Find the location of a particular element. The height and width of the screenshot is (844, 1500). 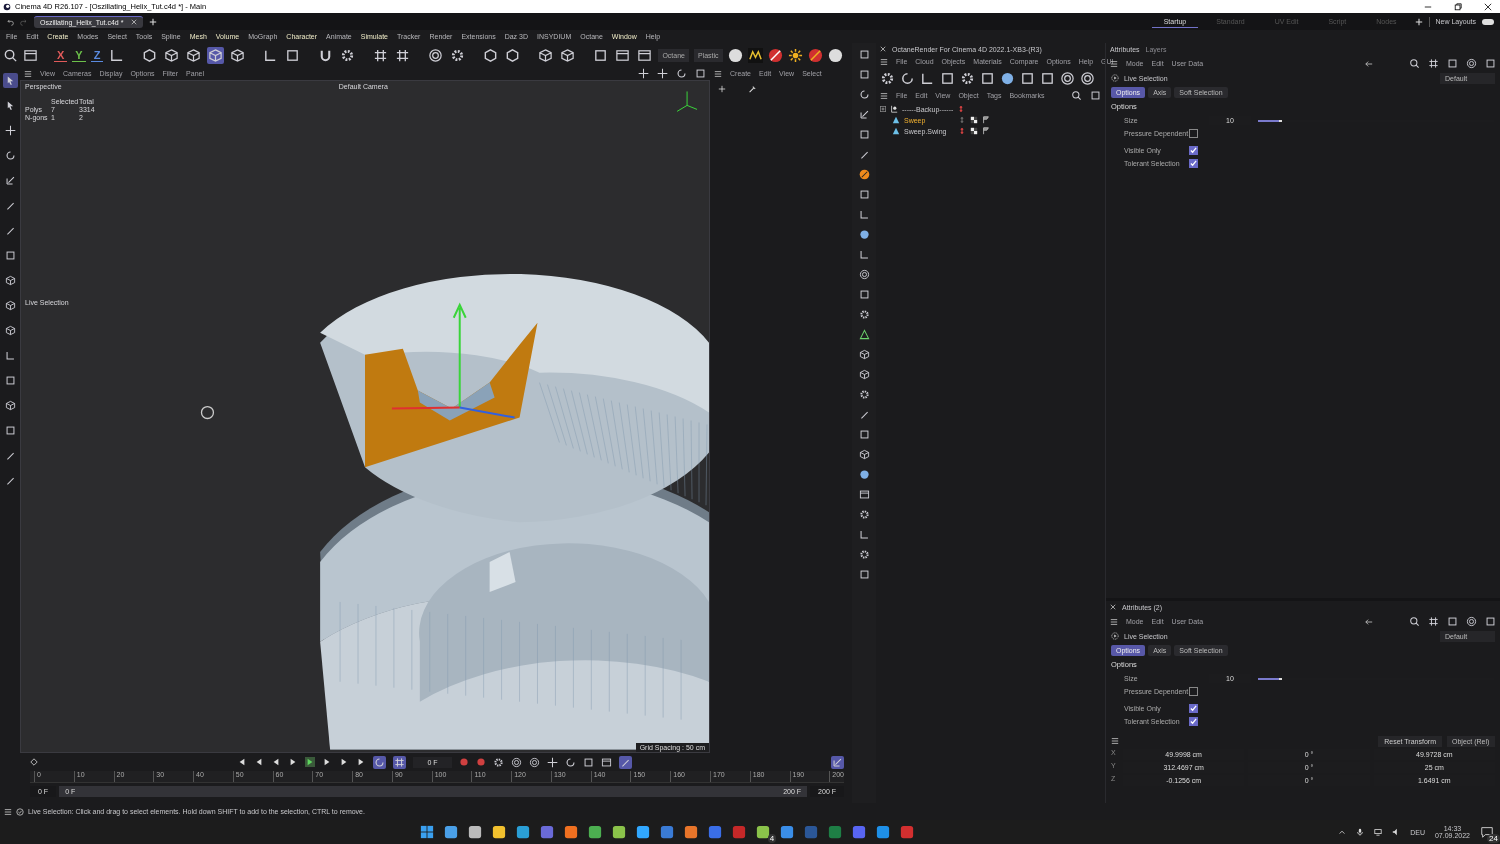

record-icon is located at coordinates (463, 762).